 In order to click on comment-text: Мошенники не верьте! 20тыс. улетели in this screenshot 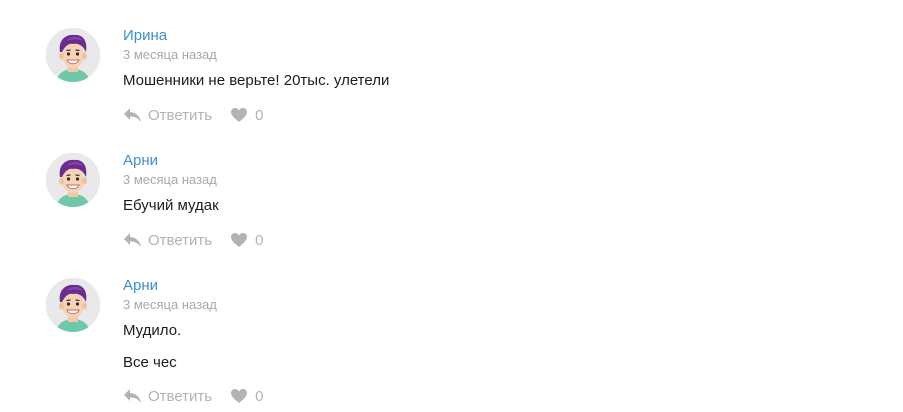, I will do `click(256, 80)`.